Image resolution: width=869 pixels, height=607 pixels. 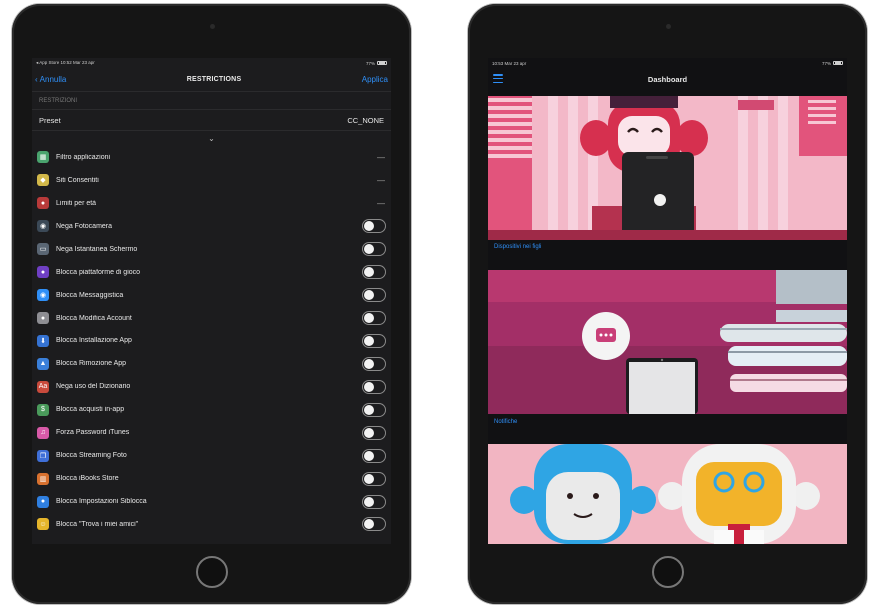 I want to click on restriction-row: ● Blocca Impostazioni Siblocca, so click(x=211, y=501).